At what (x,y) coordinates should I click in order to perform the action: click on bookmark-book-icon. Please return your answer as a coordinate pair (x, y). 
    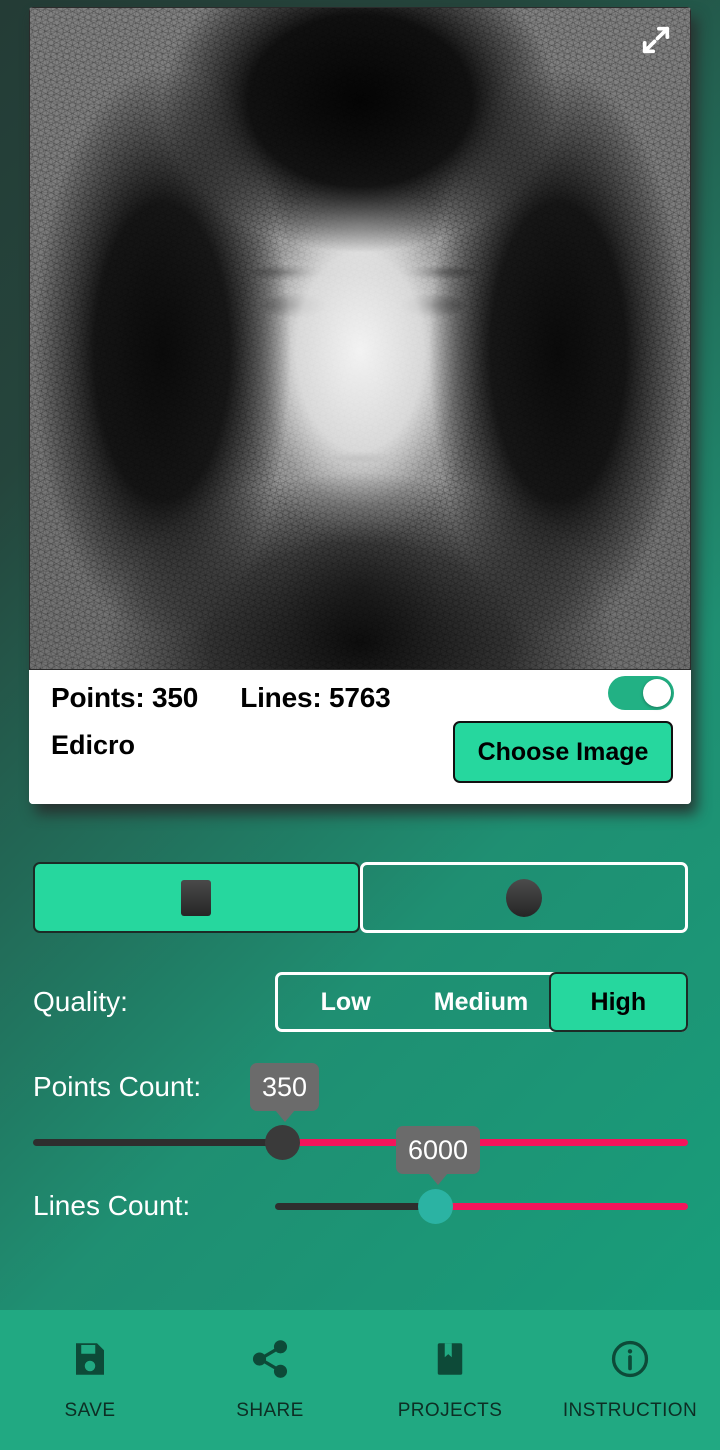
    Looking at the image, I should click on (450, 1359).